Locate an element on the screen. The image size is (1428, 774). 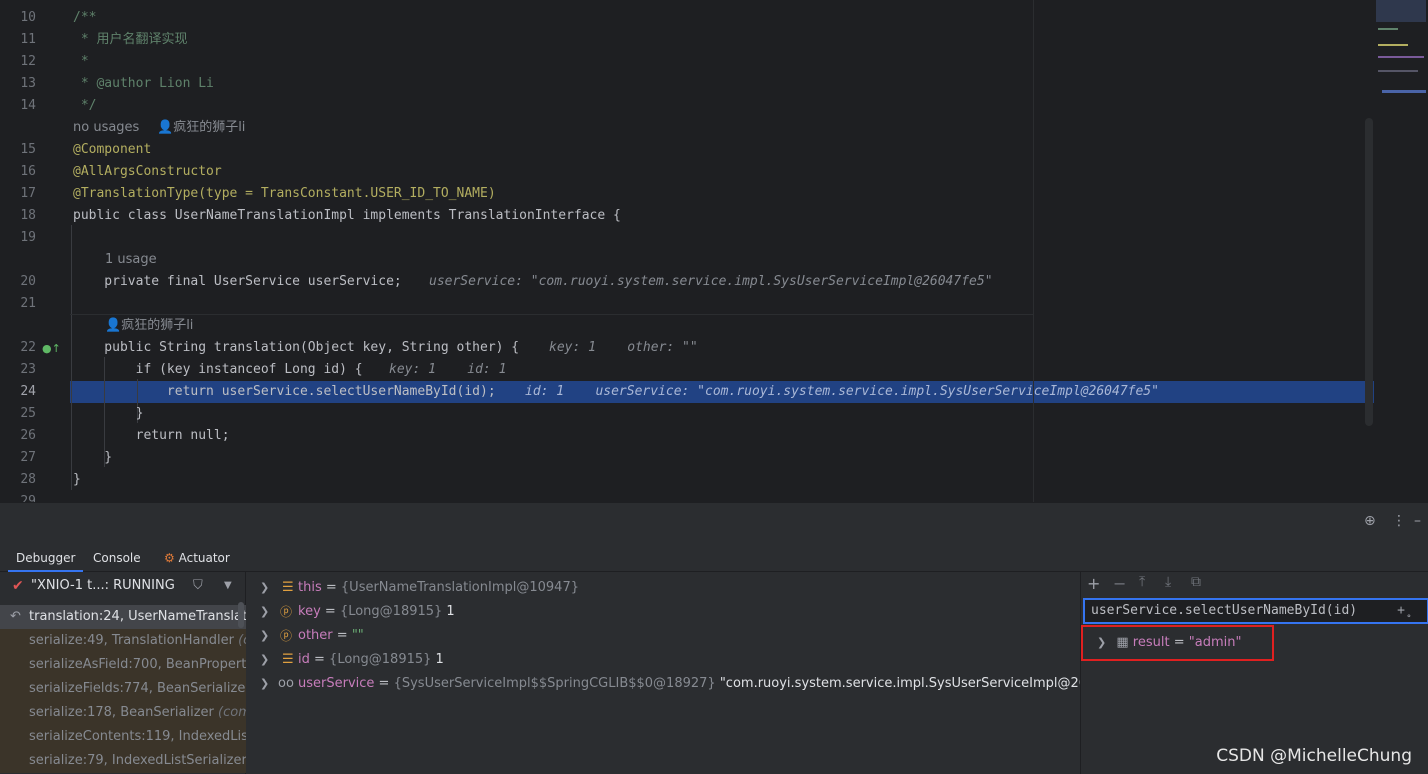
target-icon: ⊕ is located at coordinates (1370, 521).